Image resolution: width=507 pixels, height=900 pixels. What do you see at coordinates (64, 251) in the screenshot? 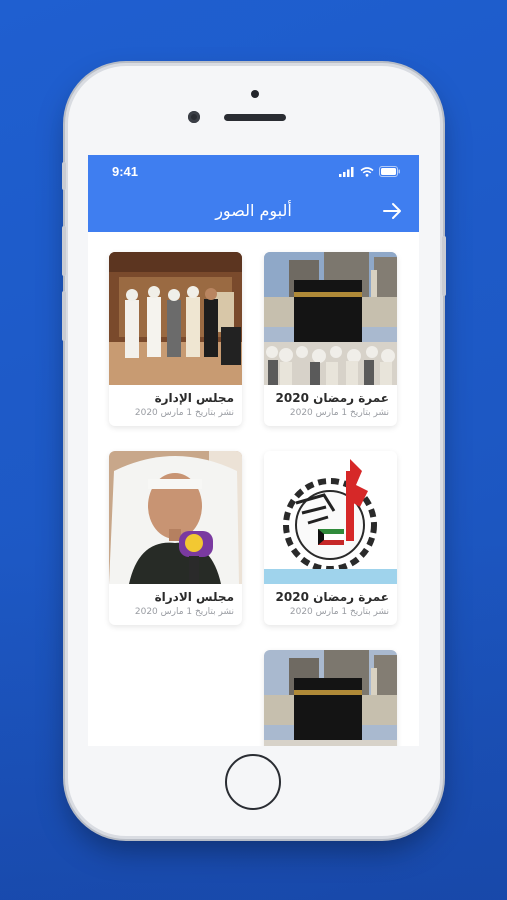
I see `volume-up-button` at bounding box center [64, 251].